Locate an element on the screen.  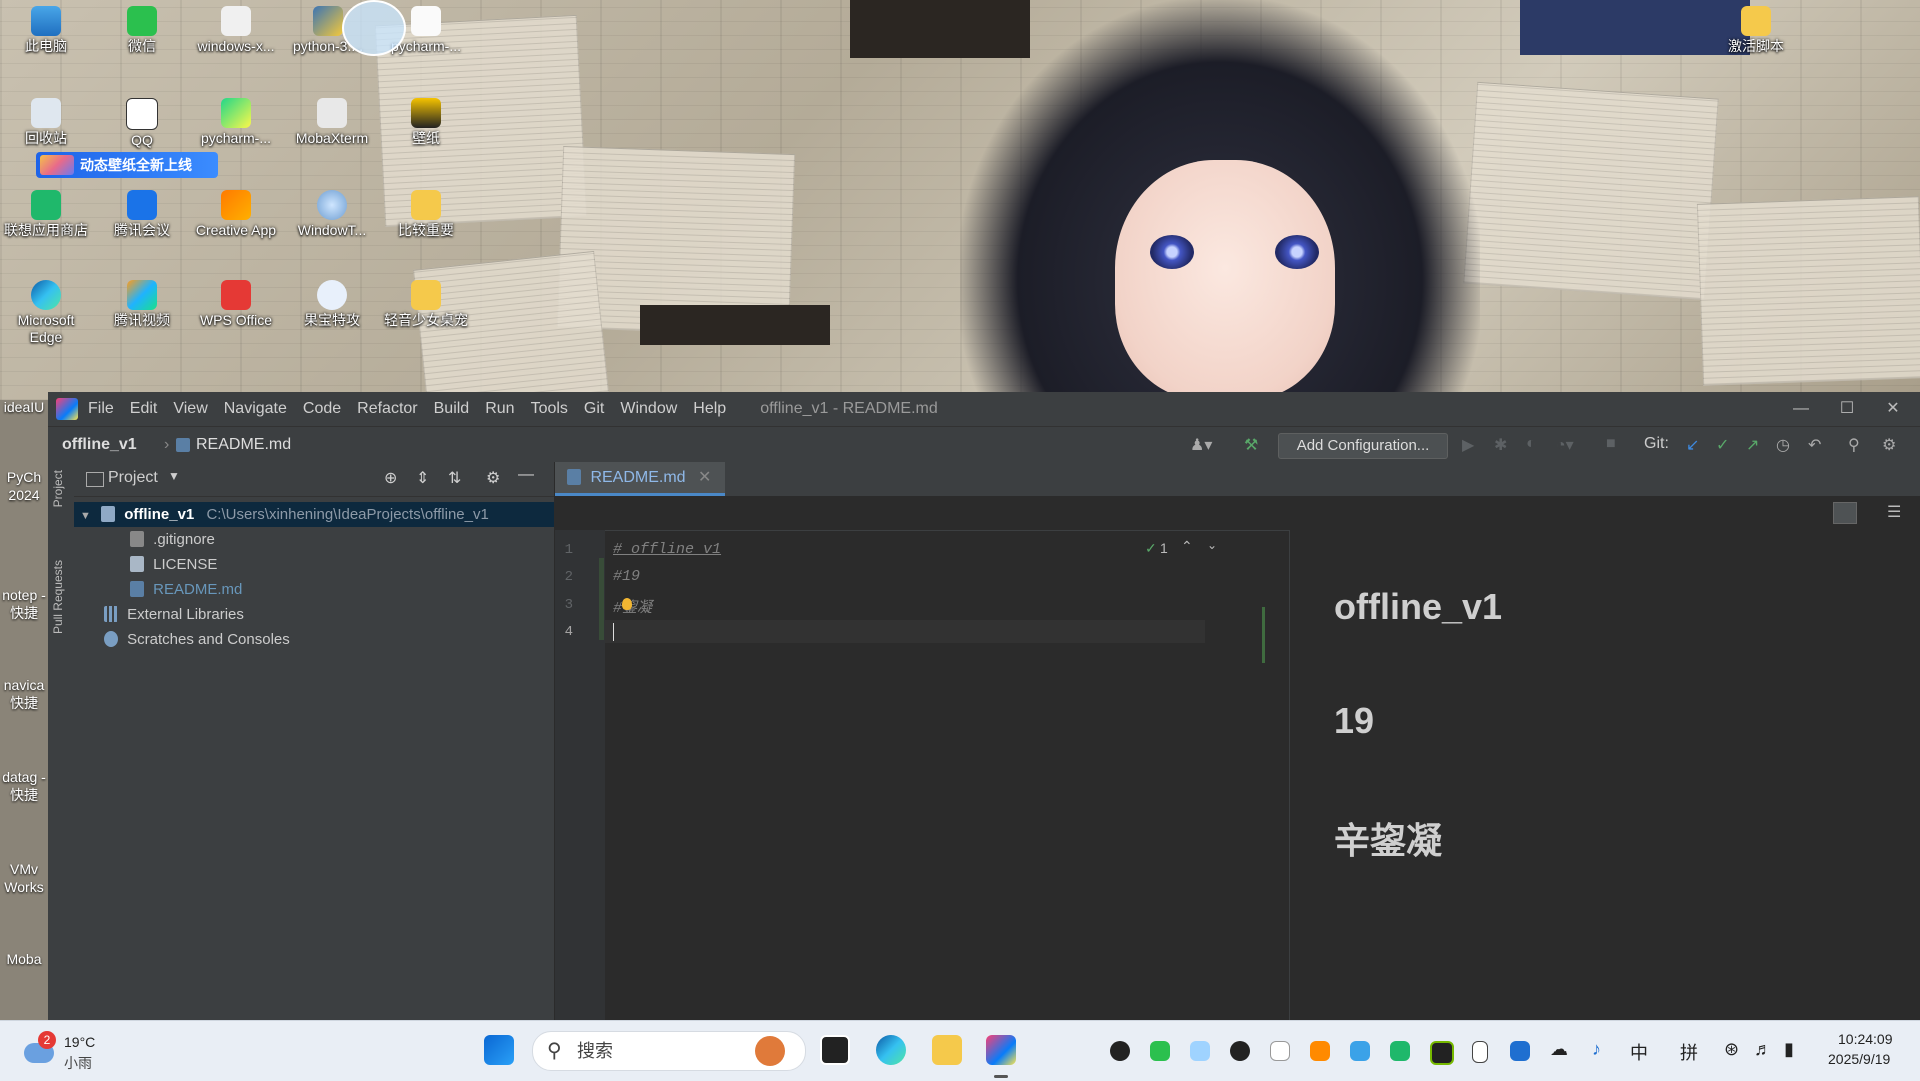
desktop-icon-navicat-shortcut: navica 快捷 is located at coordinates (24, 694).